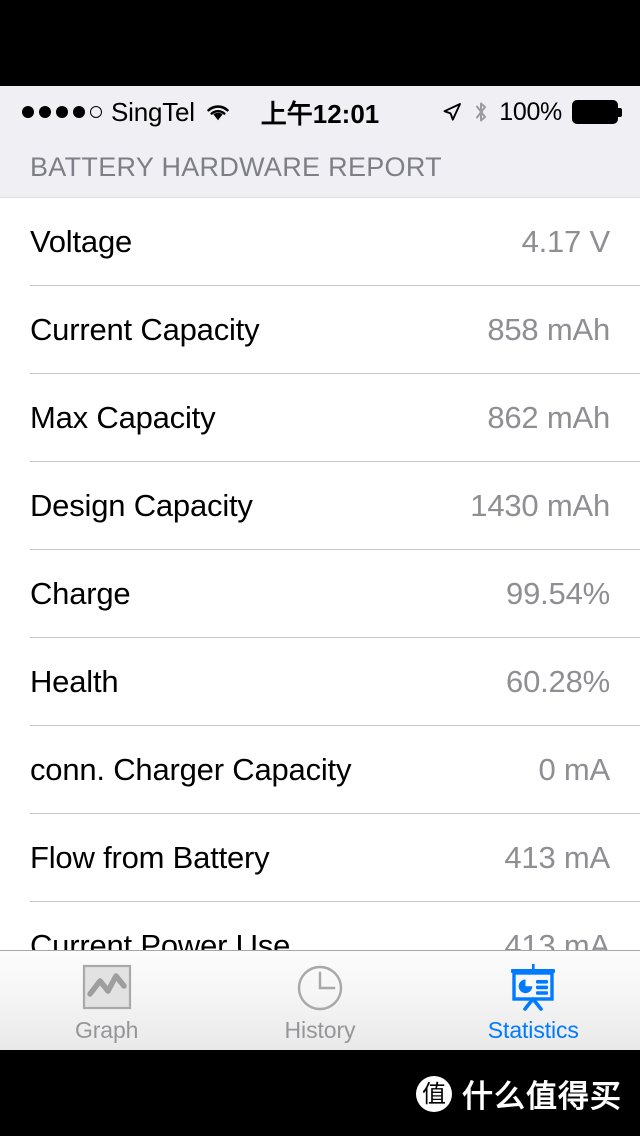 Image resolution: width=640 pixels, height=1136 pixels. Describe the element at coordinates (153, 112) in the screenshot. I see `carrier-name: SingTel` at that location.